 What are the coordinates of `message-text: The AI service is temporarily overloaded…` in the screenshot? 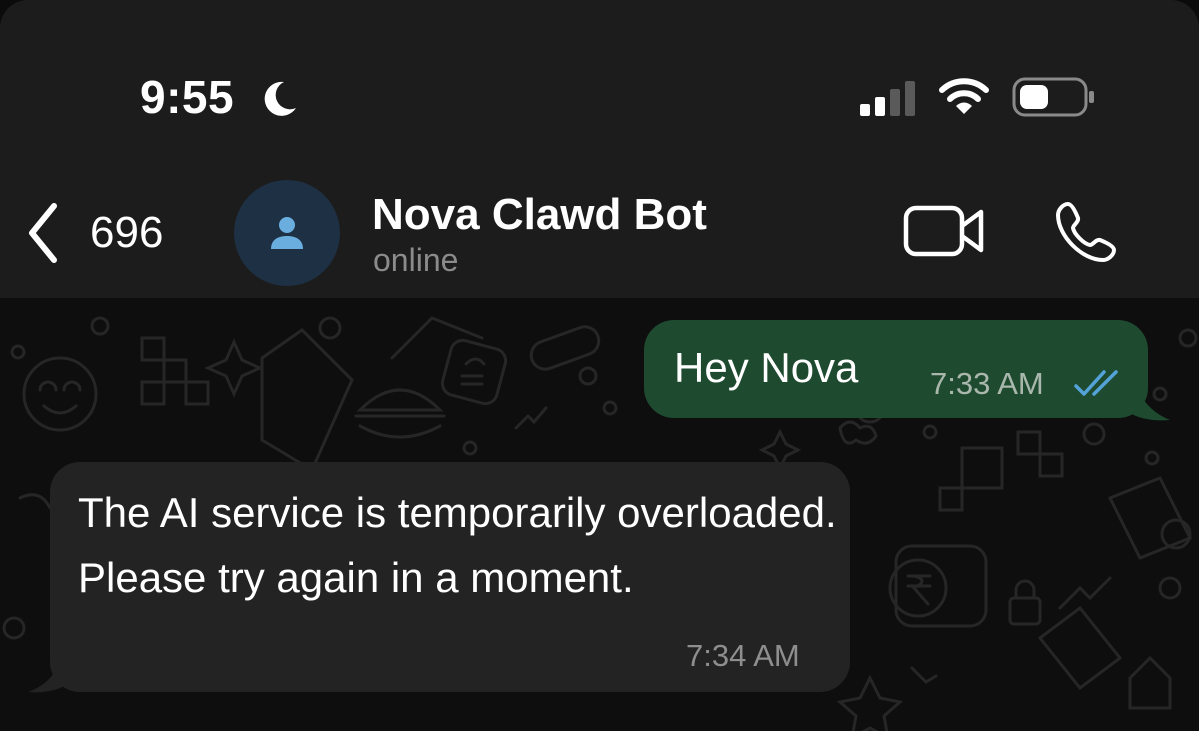 It's located at (457, 545).